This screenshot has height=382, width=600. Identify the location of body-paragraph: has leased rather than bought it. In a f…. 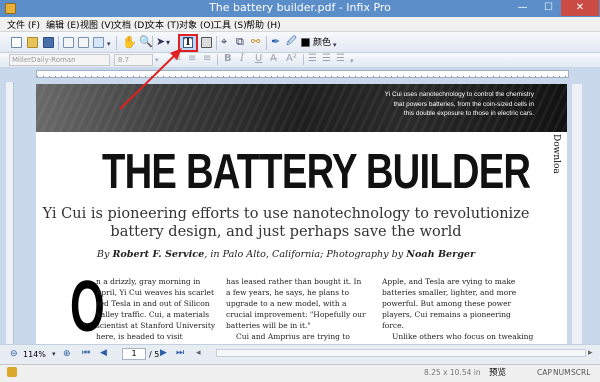
(296, 303).